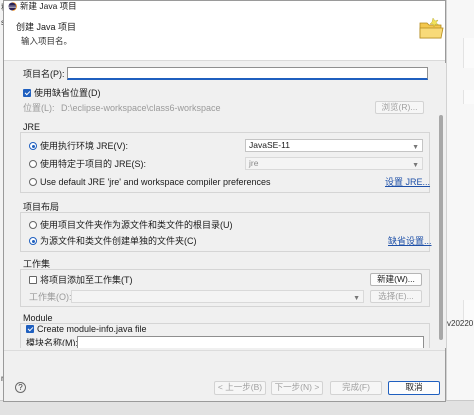 The image size is (474, 415). I want to click on location-value: D:\eclipse-workspace\class6-workspace, so click(141, 108).